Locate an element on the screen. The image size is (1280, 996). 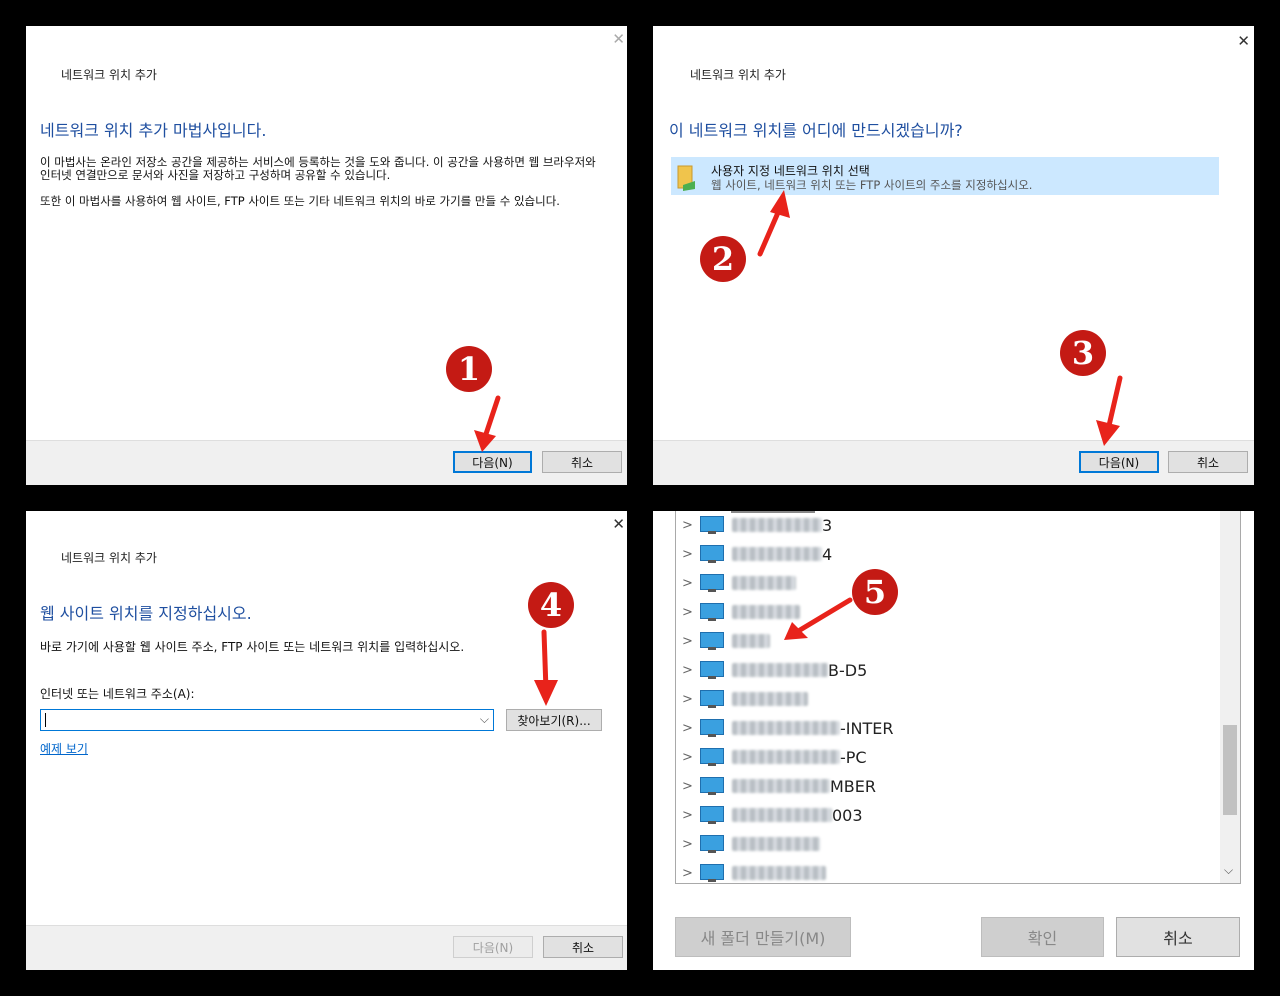
tree-item: >003 is located at coordinates (772, 815).